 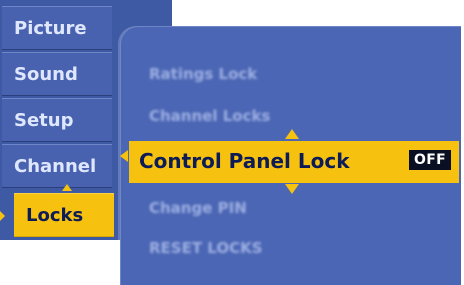 I want to click on submenu-item-ratings-lock: Ratings Lock, so click(x=203, y=74).